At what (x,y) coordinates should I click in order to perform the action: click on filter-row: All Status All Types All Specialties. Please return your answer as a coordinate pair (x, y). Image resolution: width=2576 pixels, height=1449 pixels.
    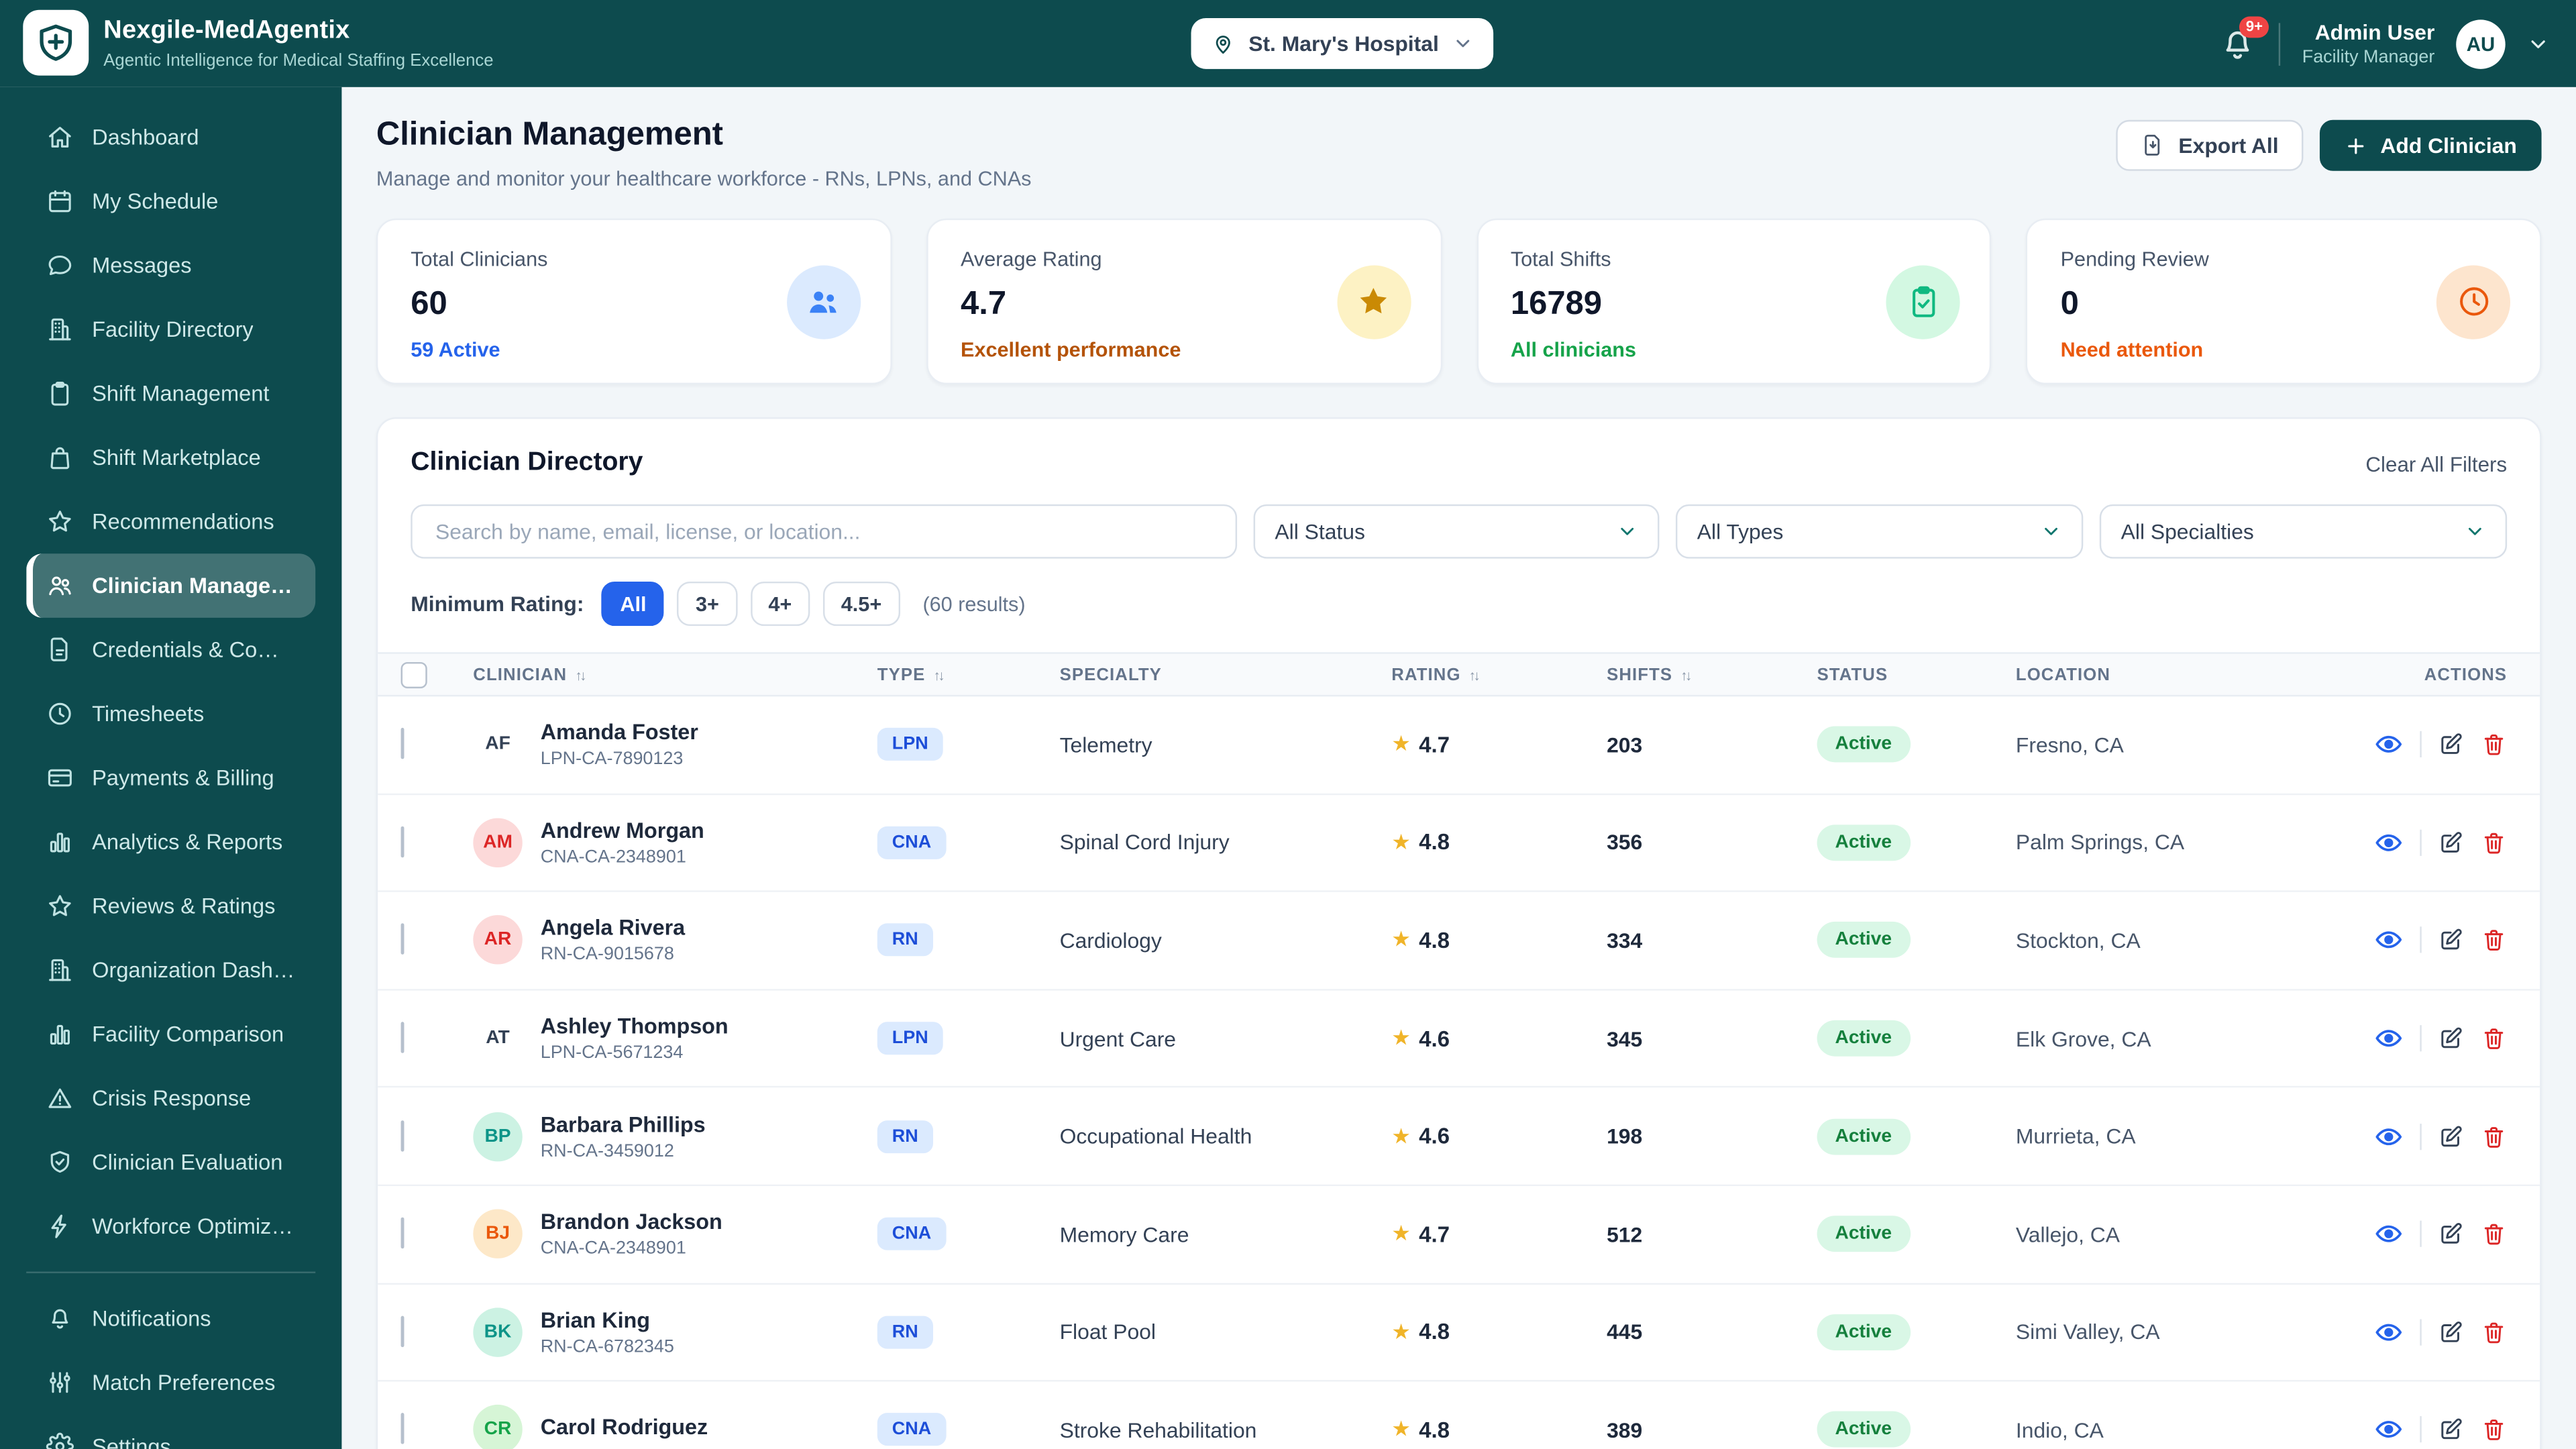
    Looking at the image, I should click on (1459, 531).